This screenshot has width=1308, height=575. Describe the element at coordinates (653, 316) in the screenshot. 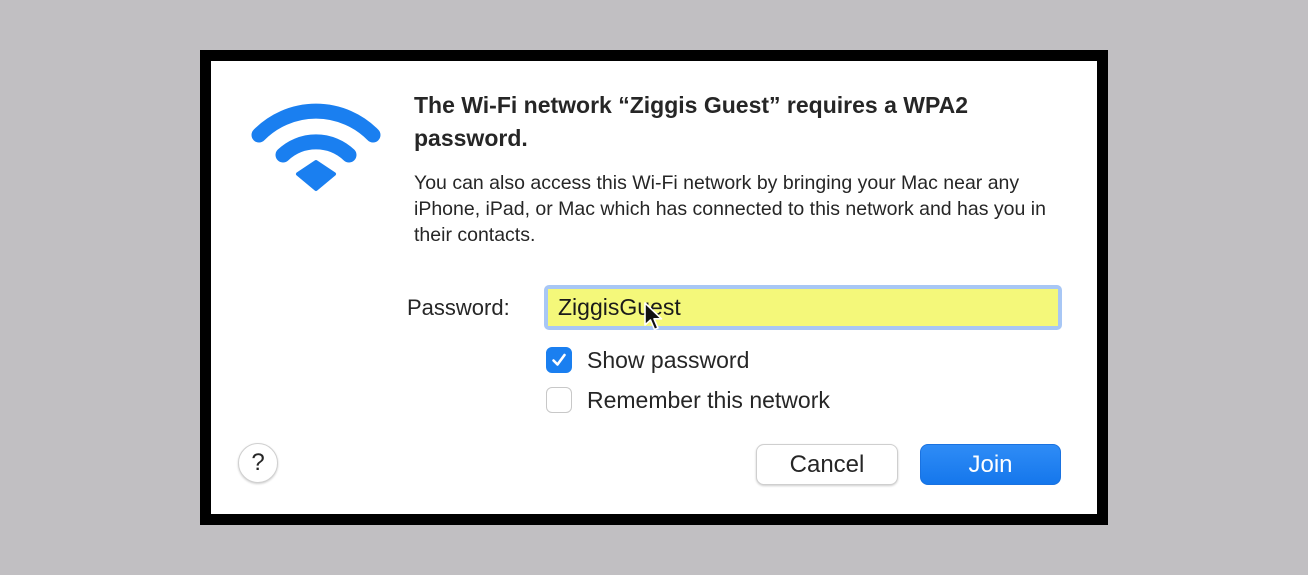

I see `mouse-pointer-icon` at that location.